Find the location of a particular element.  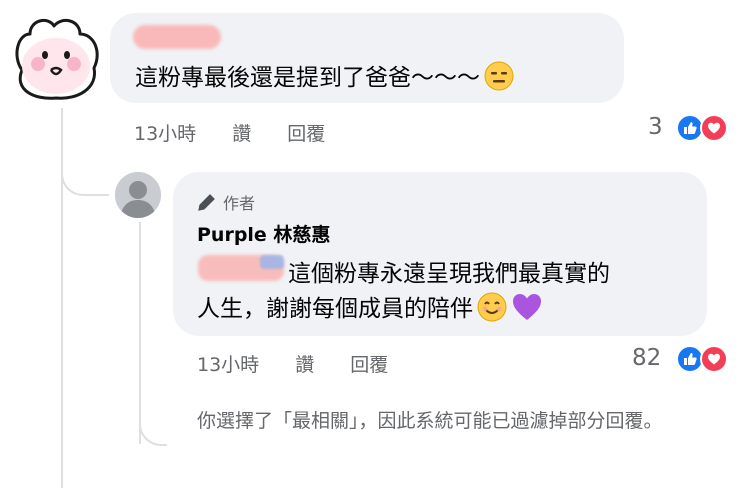

comment-text-body: 這粉專最後還是提到了爸爸～～～ is located at coordinates (307, 78).